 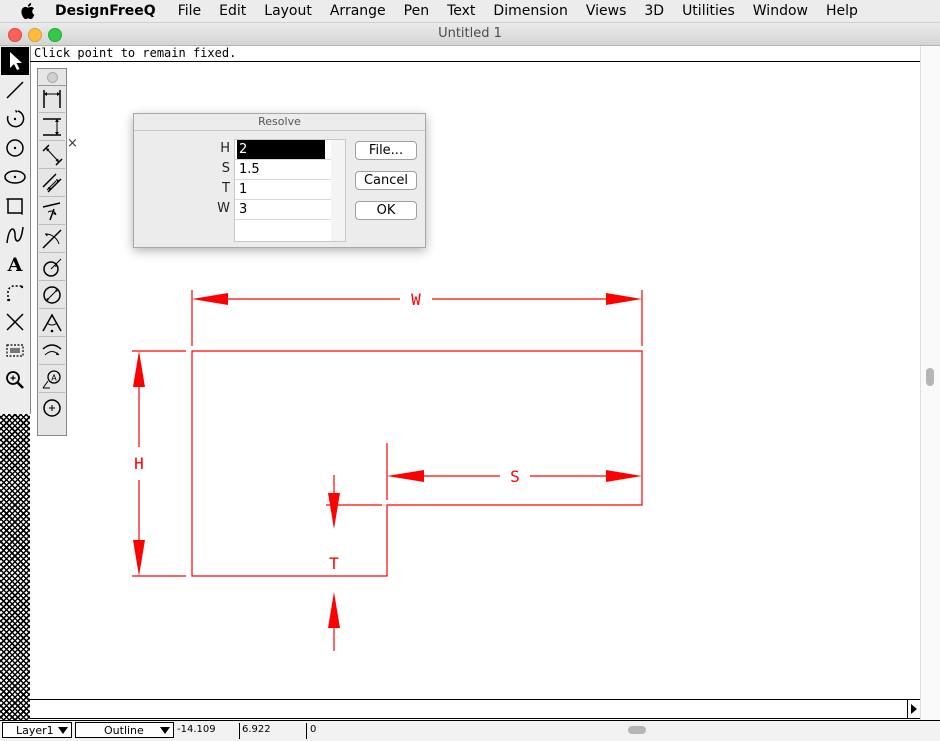 I want to click on aligned-dimension-tool, so click(x=52, y=155).